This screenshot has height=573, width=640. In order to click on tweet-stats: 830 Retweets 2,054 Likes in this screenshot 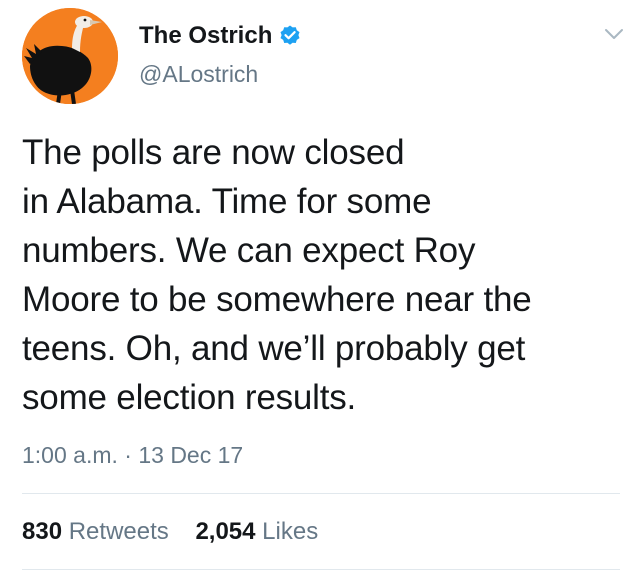, I will do `click(170, 532)`.